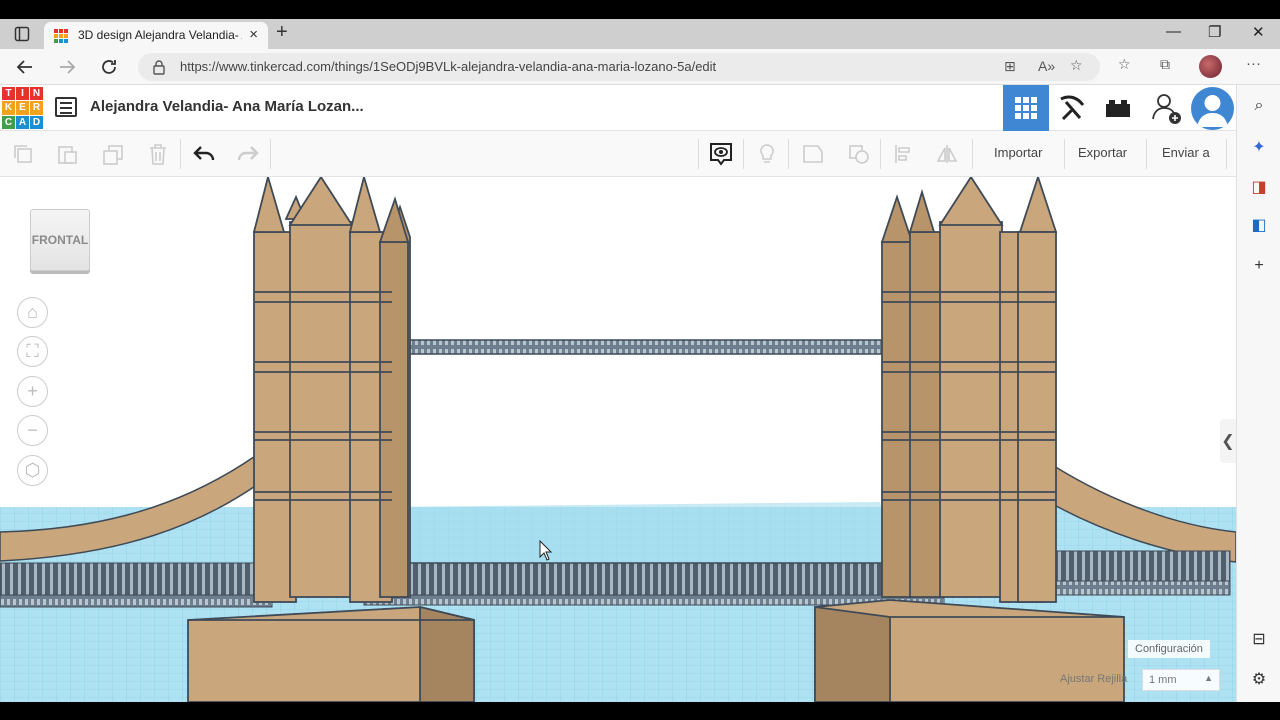  Describe the element at coordinates (1258, 147) in the screenshot. I see `discover-icon: ✦` at that location.